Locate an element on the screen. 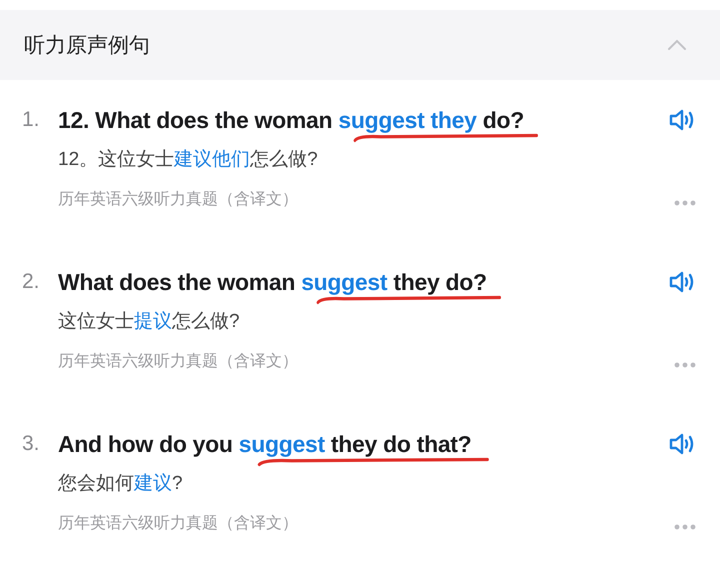 Image resolution: width=720 pixels, height=580 pixels. translation: 12。这位女士建议他们怎么做? is located at coordinates (188, 160).